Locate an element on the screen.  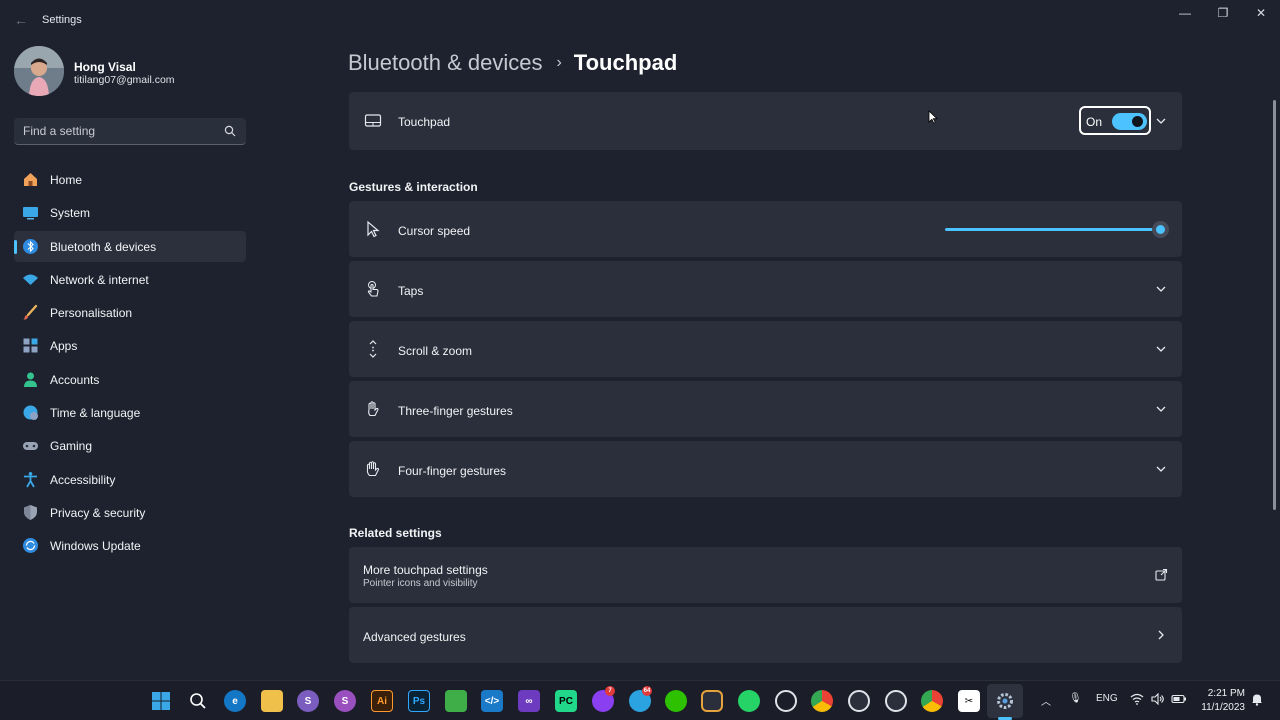
taps-card: Taps is located at coordinates (765, 289).